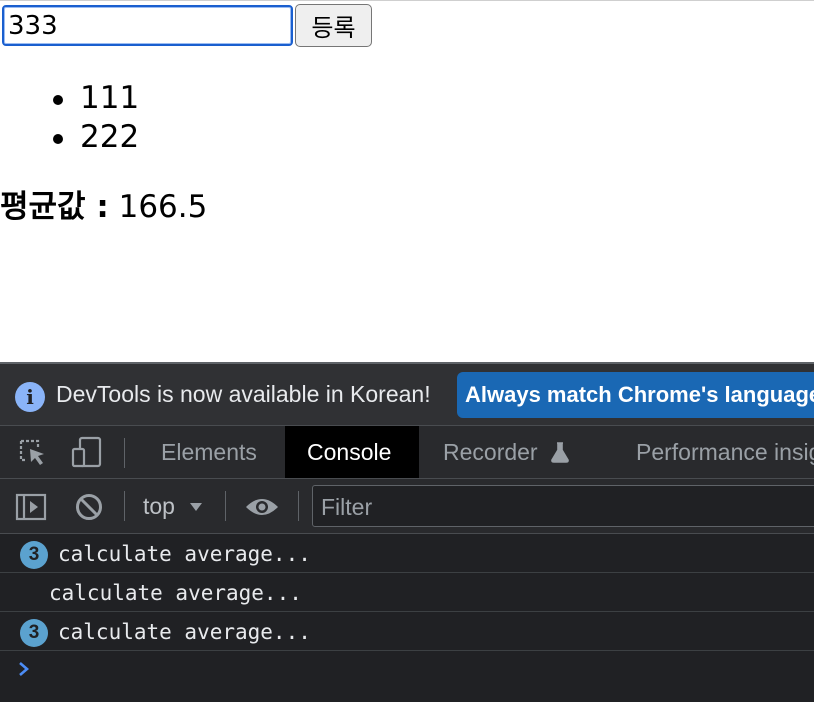 The width and height of the screenshot is (814, 702). What do you see at coordinates (159, 506) in the screenshot?
I see `context-value: top` at bounding box center [159, 506].